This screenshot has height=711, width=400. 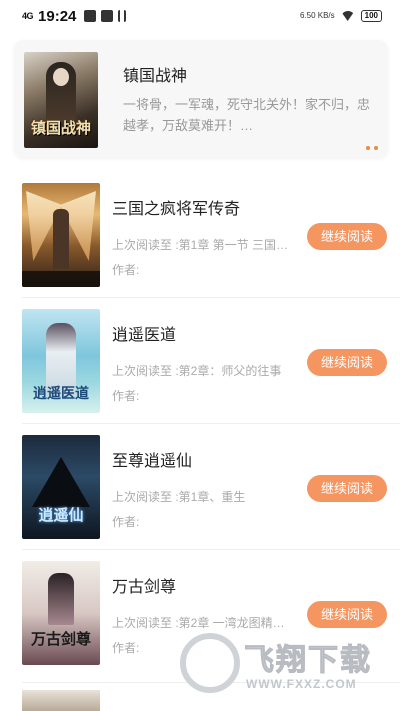 I want to click on book-cover: 逍遥仙, so click(x=61, y=487).